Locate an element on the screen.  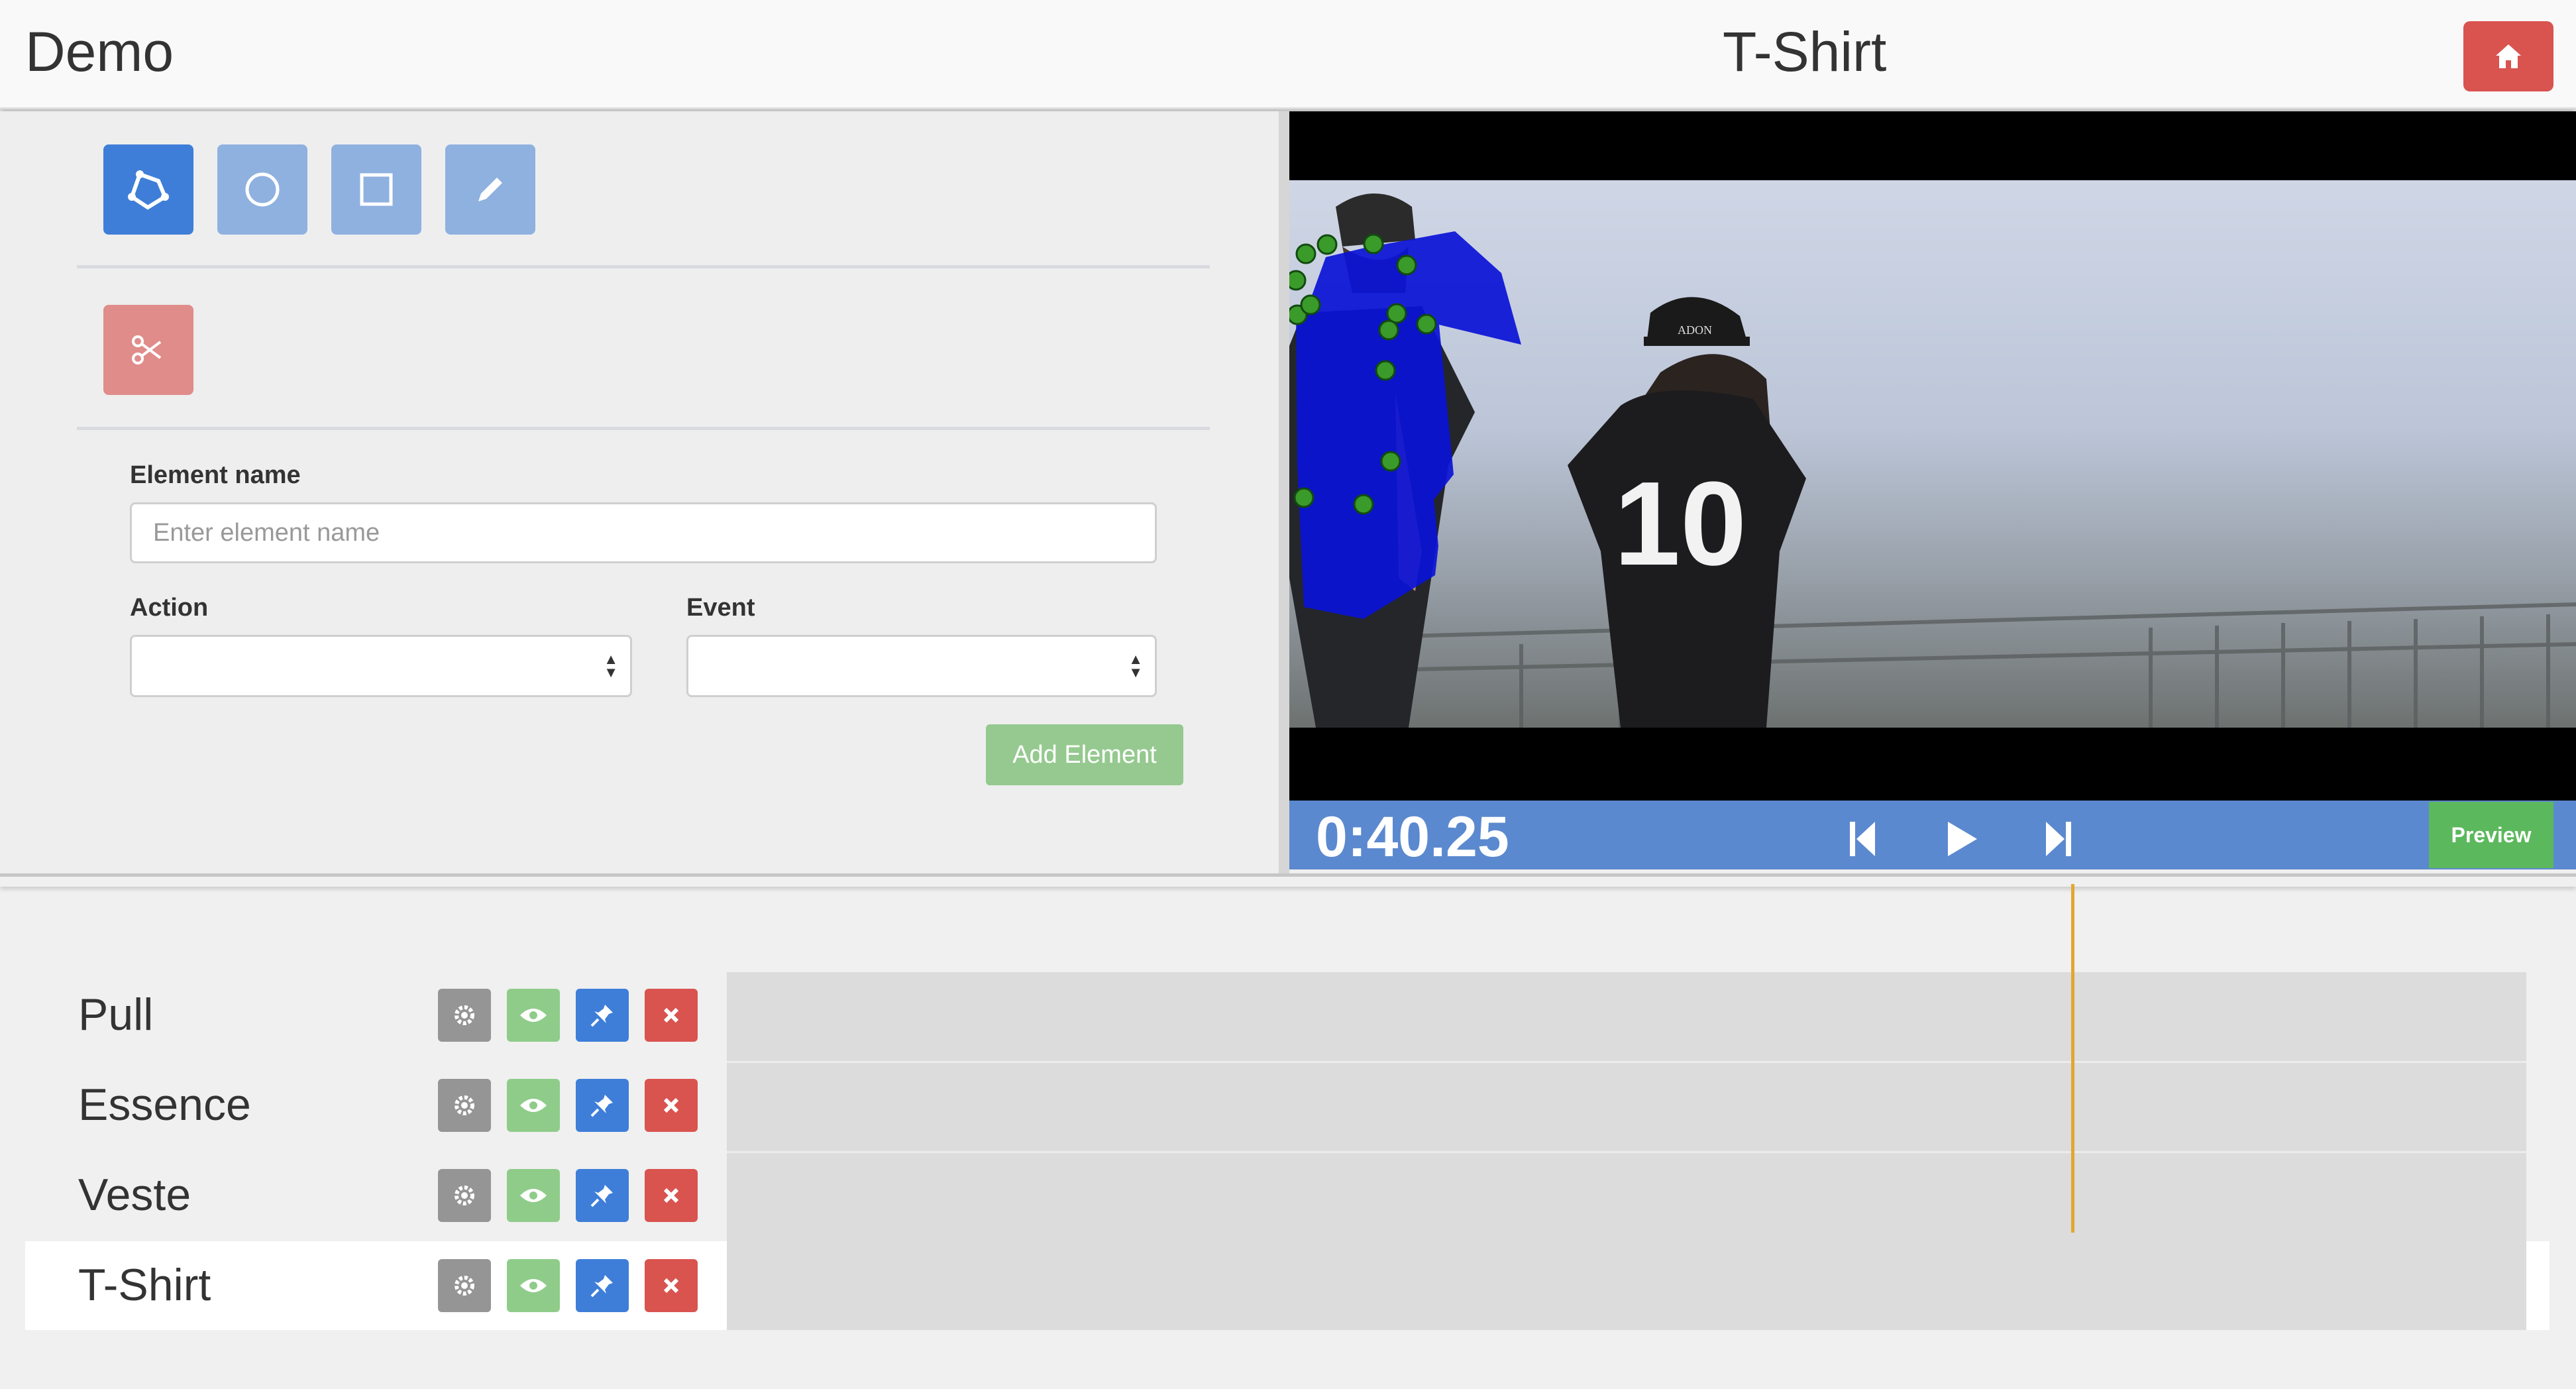
timeline-divider is located at coordinates (1288, 880).